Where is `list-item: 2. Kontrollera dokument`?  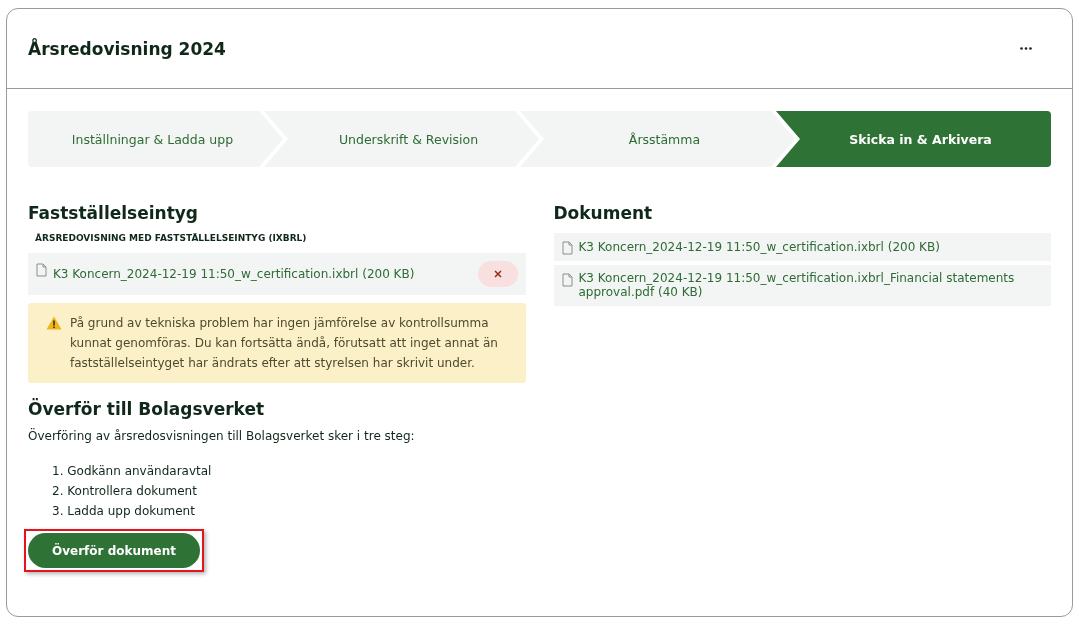
list-item: 2. Kontrollera dokument is located at coordinates (125, 491).